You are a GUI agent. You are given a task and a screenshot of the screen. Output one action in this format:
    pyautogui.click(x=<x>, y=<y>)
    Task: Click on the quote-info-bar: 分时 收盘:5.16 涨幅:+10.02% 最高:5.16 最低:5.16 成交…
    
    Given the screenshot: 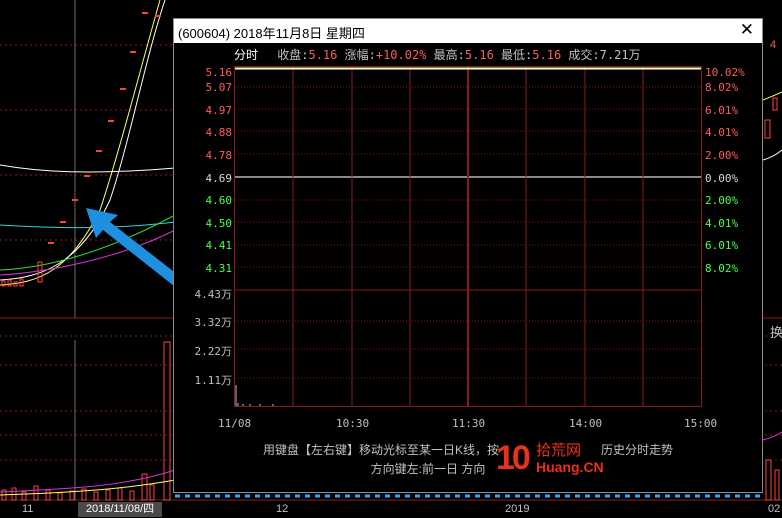 What is the action you would take?
    pyautogui.click(x=437, y=54)
    